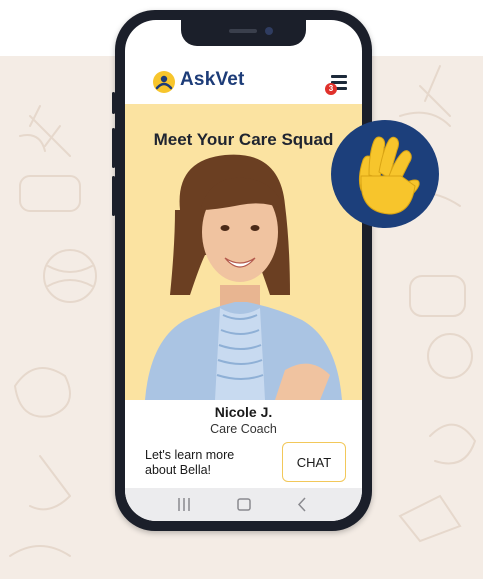 The width and height of the screenshot is (483, 579). I want to click on chat-prompt-text: Let's learn more about Bella!, so click(190, 462).